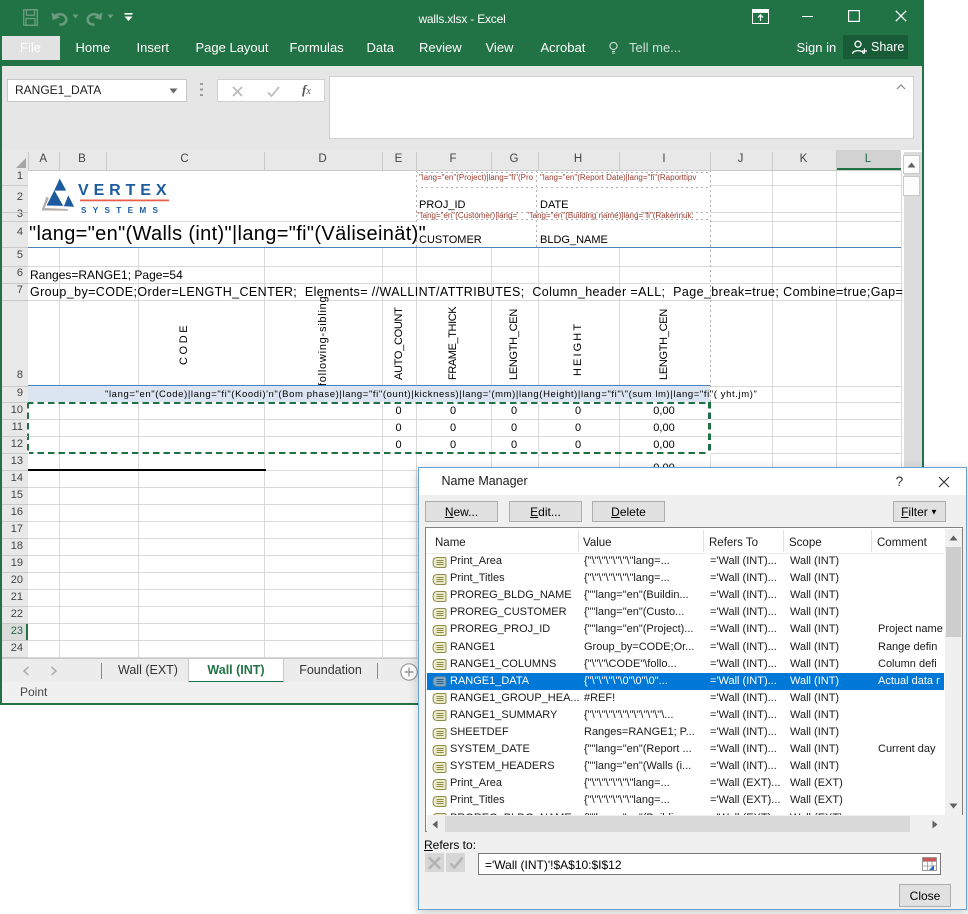 The width and height of the screenshot is (968, 914). I want to click on svg-text: SYSTEMS, so click(122, 210).